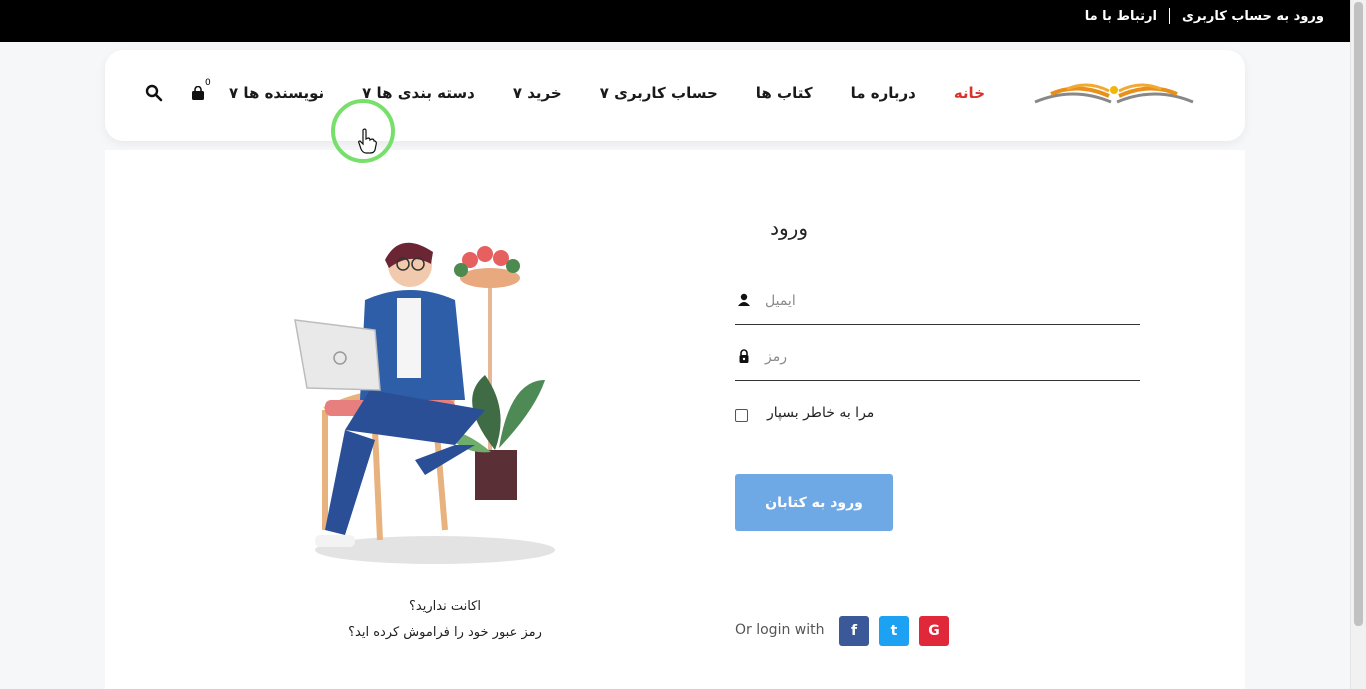 This screenshot has width=1366, height=689. I want to click on password-placeholder: رمز, so click(776, 357).